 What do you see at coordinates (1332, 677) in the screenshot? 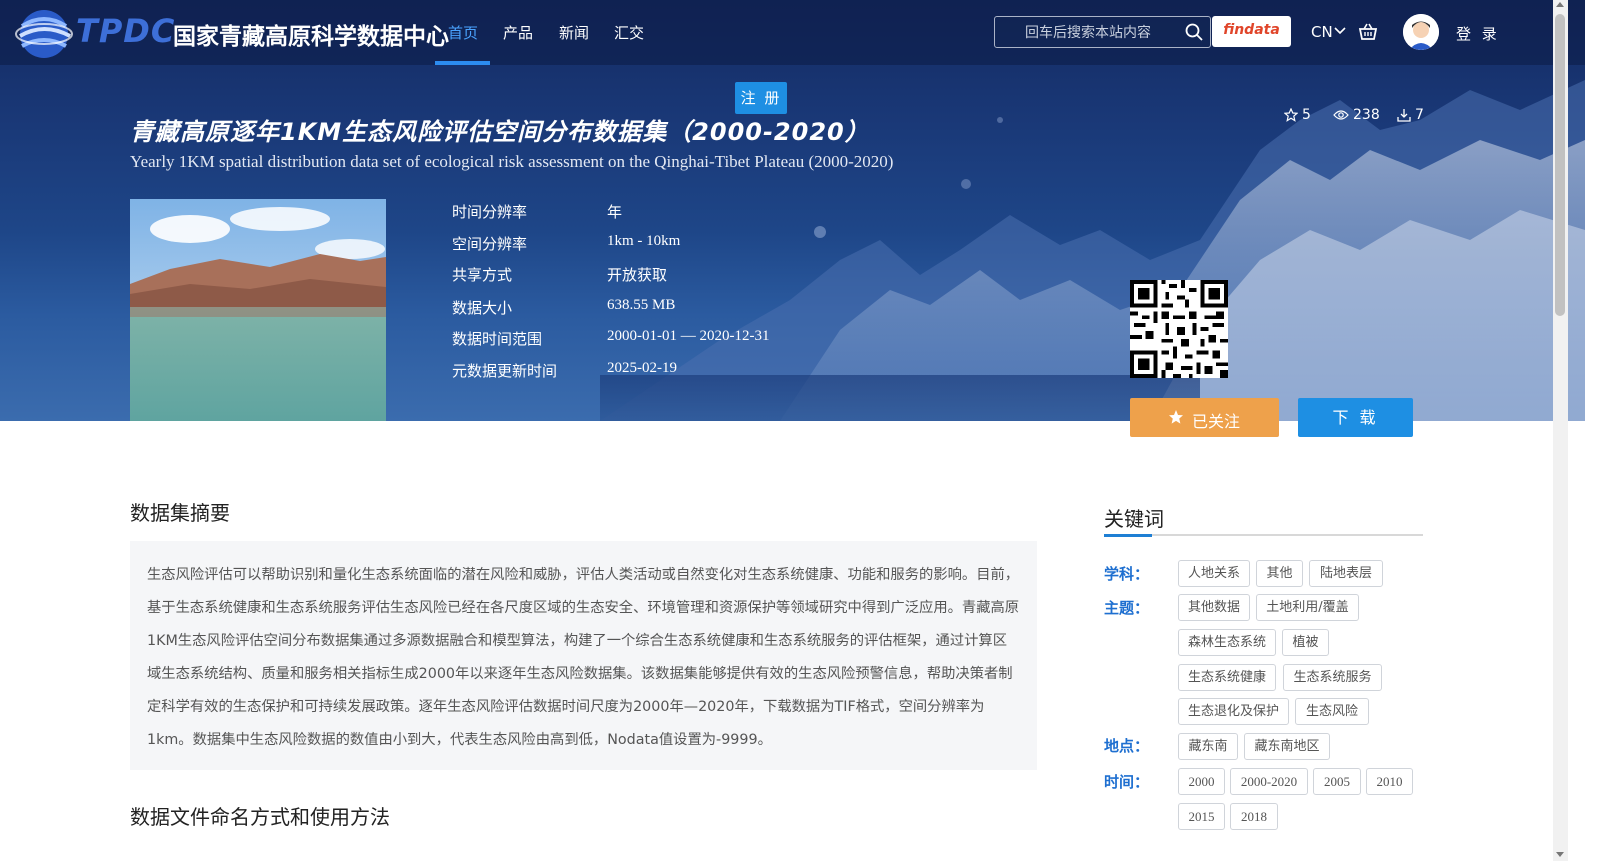
I see `keyword-tag-theme: 生态系统服务` at bounding box center [1332, 677].